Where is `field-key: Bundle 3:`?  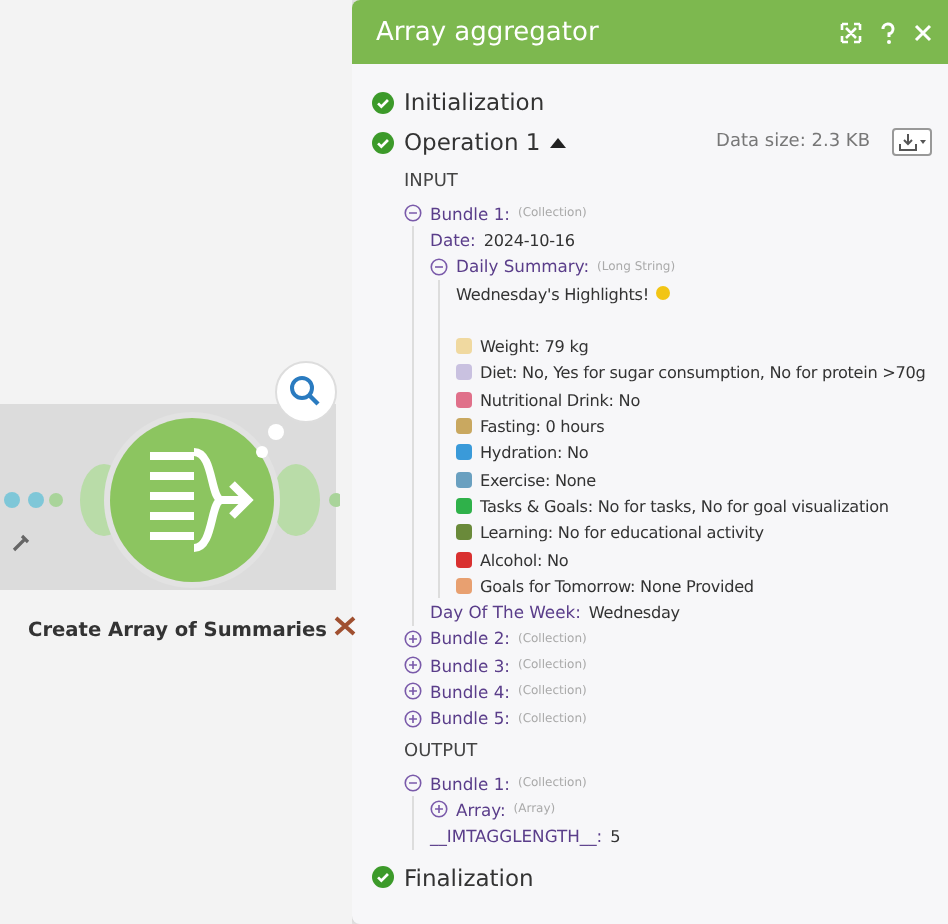
field-key: Bundle 3: is located at coordinates (470, 665).